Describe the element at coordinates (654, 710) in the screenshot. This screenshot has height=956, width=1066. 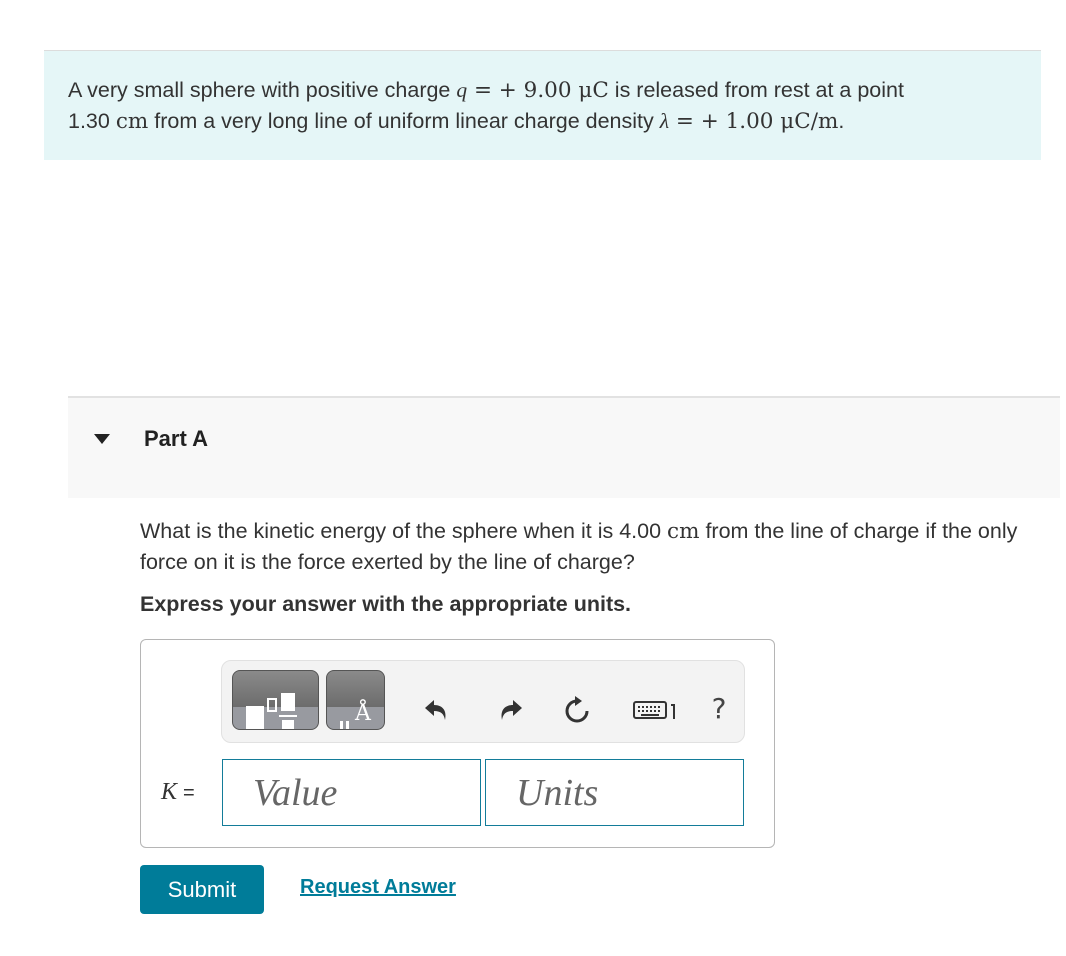
I see `keyboard-icon` at that location.